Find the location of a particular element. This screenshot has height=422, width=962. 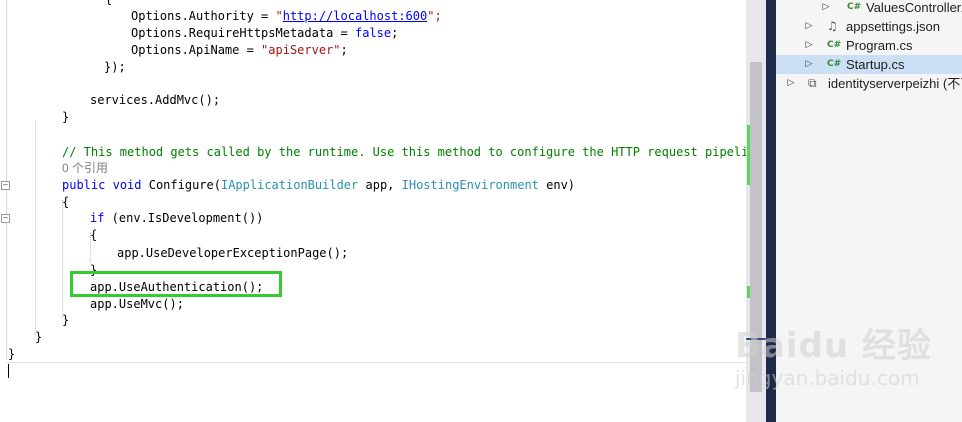

project-icon: ⧉ is located at coordinates (812, 83).